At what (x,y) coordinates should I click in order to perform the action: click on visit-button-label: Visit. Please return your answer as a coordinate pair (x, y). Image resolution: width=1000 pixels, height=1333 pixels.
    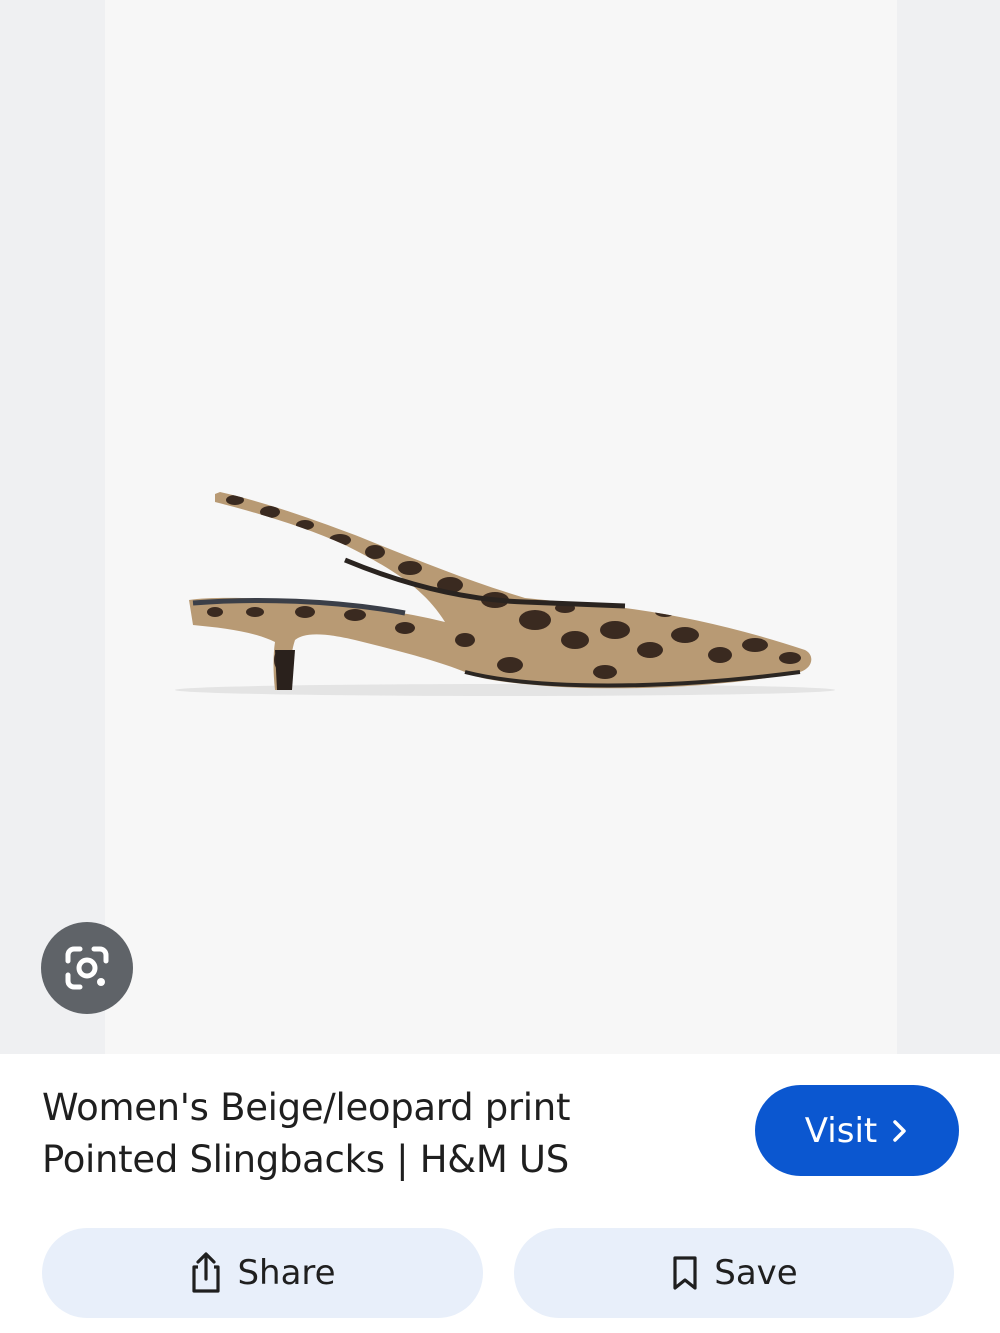
    Looking at the image, I should click on (841, 1130).